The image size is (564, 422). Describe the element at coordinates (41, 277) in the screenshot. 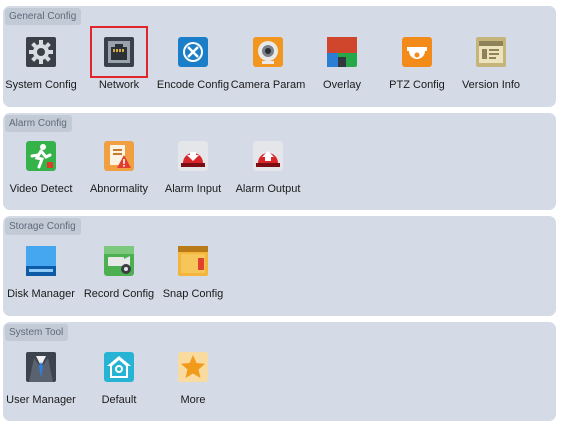

I see `disk-manager-item: Disk Manager` at that location.